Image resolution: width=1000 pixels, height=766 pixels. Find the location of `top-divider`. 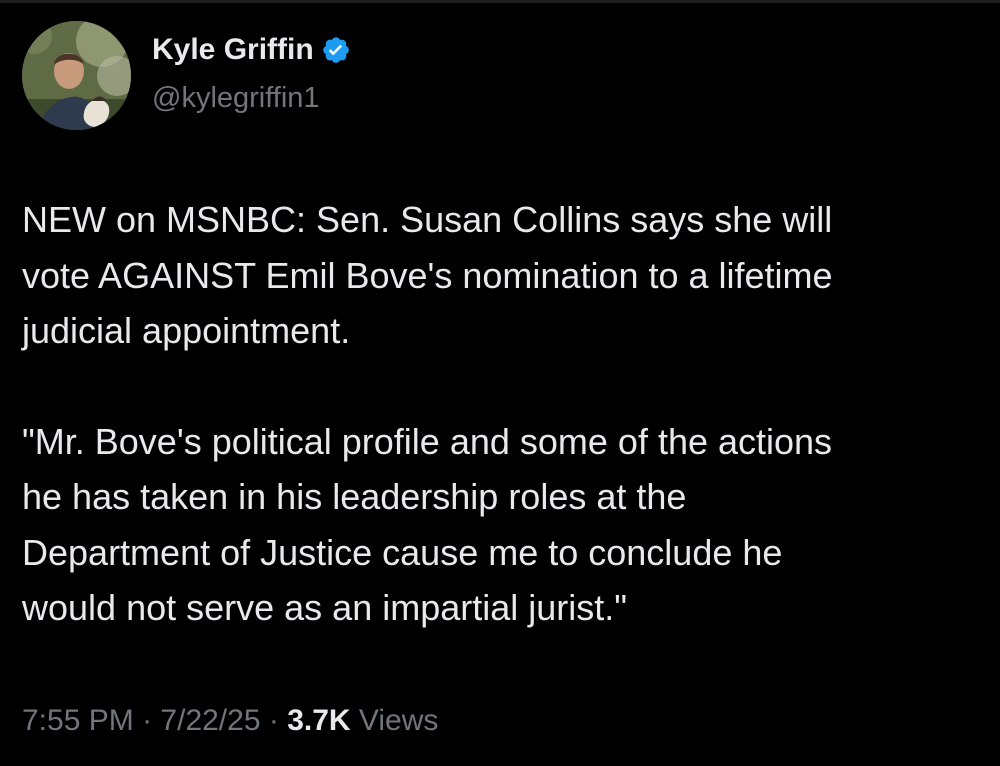

top-divider is located at coordinates (500, 1).